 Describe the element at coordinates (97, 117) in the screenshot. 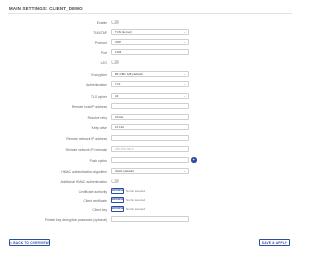

I see `field-label: Resolve retry` at that location.